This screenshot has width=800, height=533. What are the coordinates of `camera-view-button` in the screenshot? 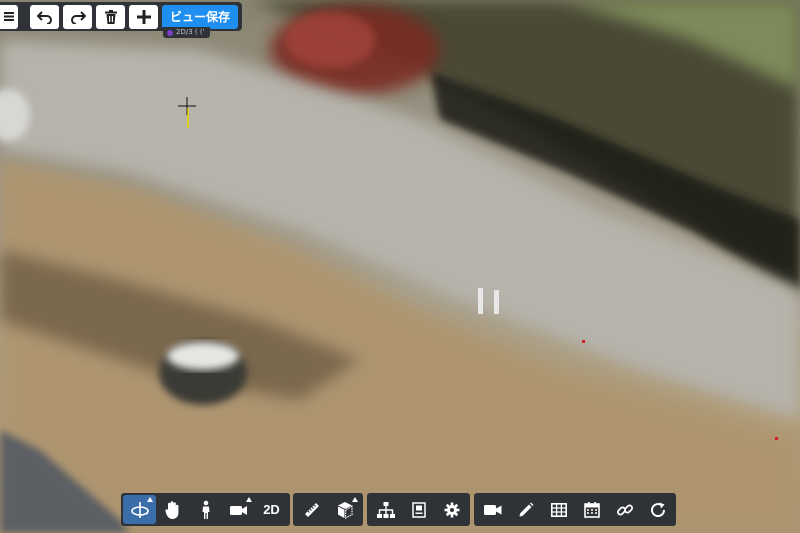 It's located at (238, 509).